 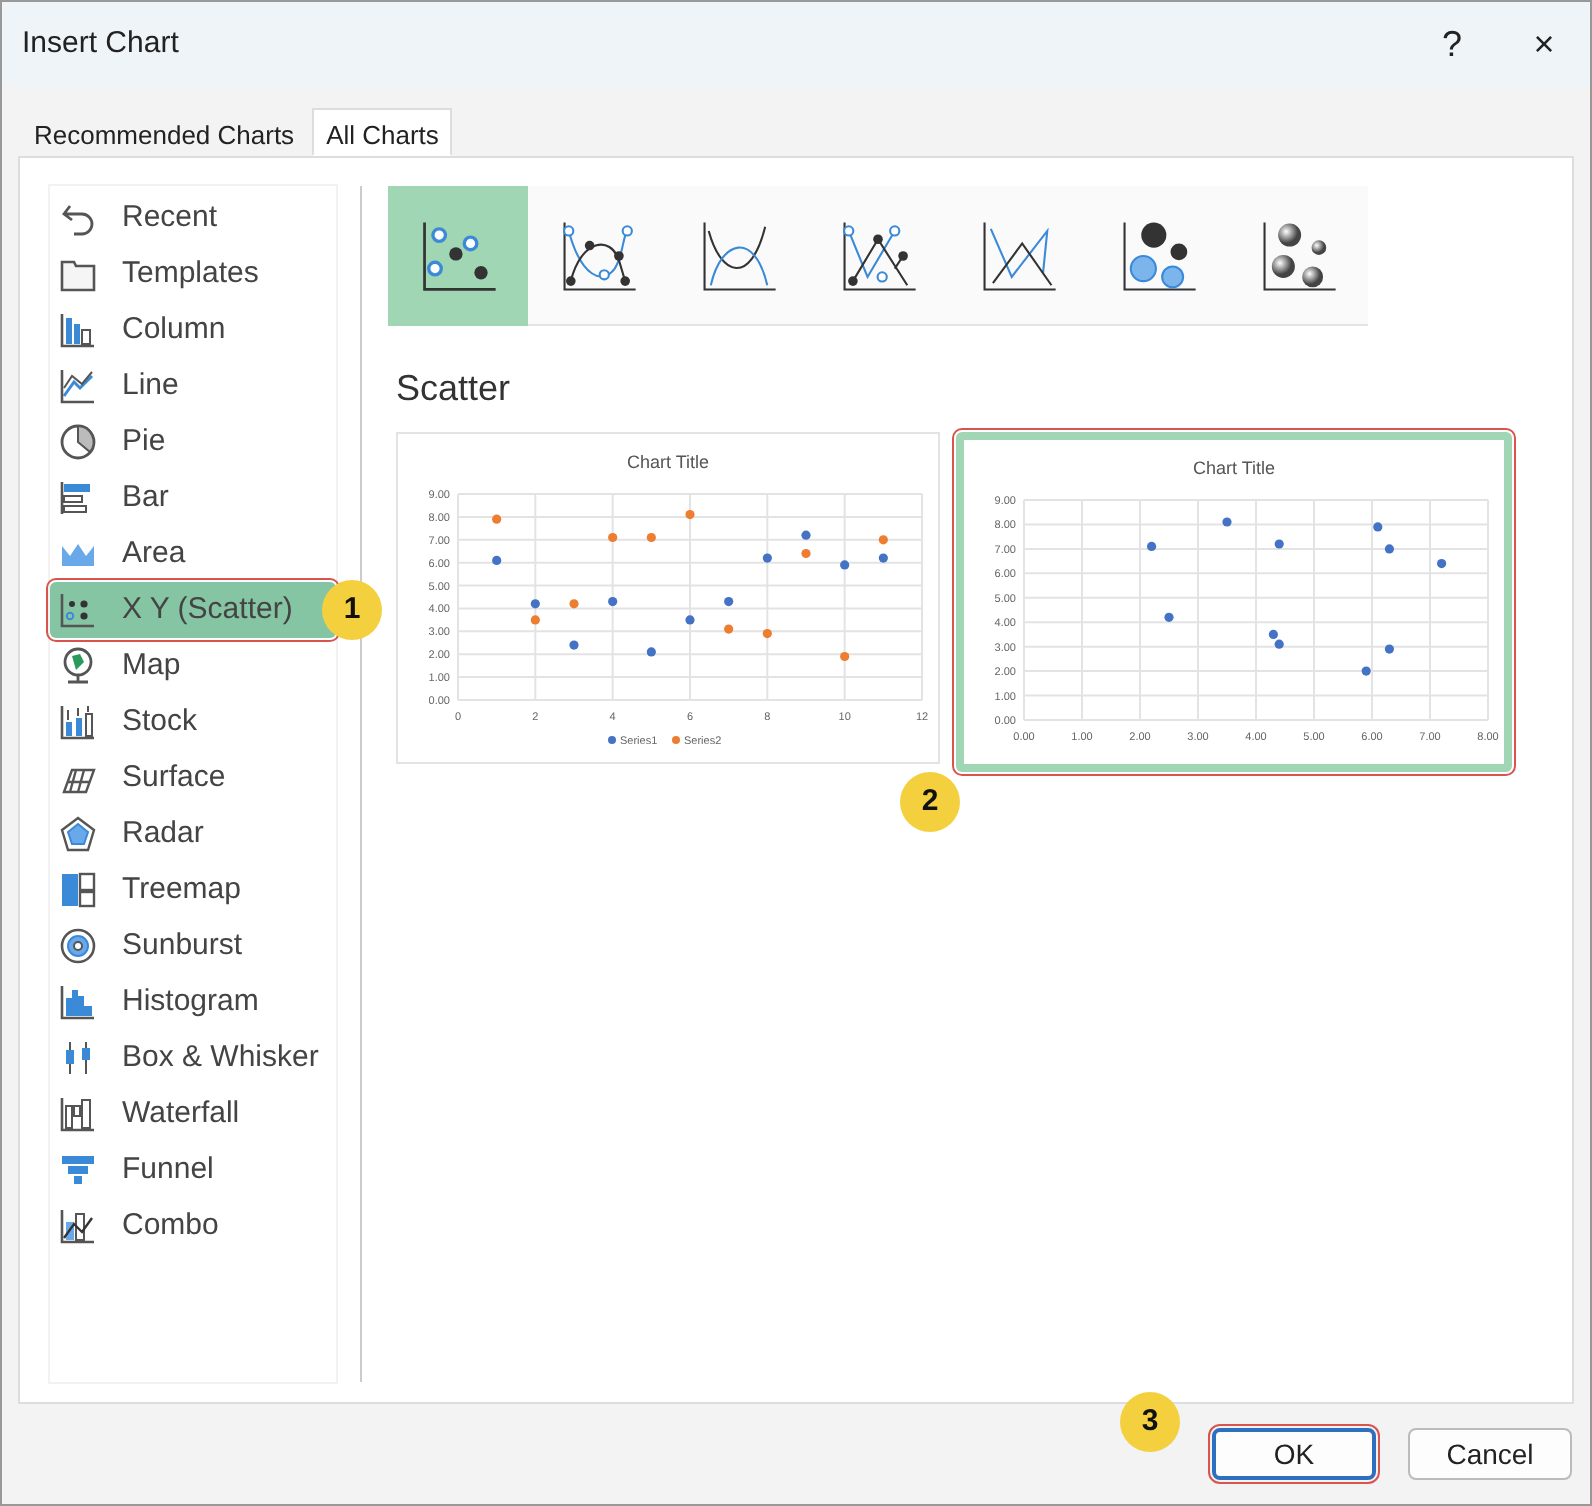 What do you see at coordinates (193, 386) in the screenshot?
I see `chart-type-item: Line` at bounding box center [193, 386].